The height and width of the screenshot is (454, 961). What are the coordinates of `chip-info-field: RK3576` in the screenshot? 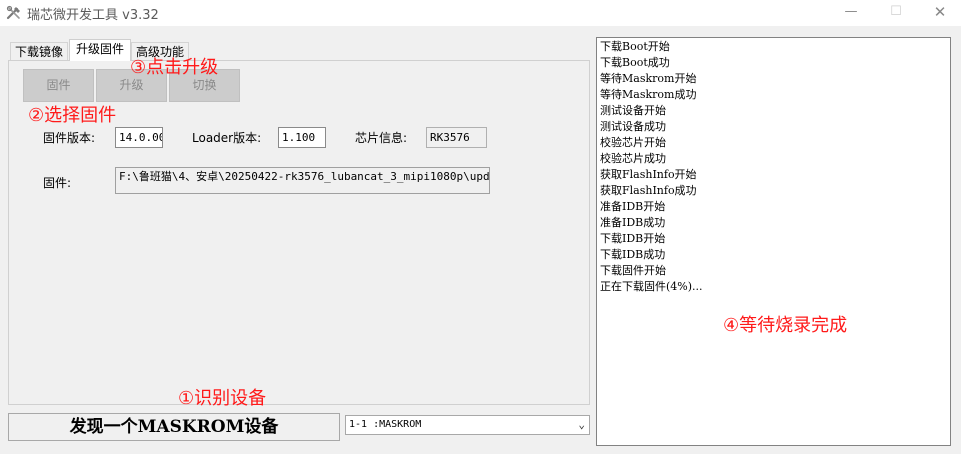 It's located at (456, 137).